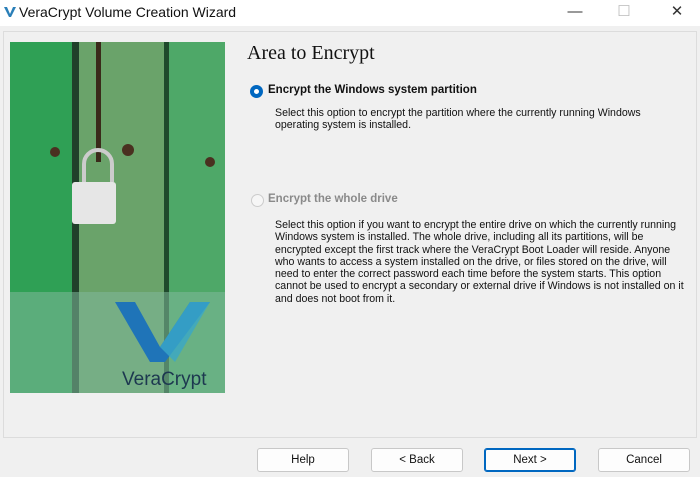  What do you see at coordinates (350, 13) in the screenshot?
I see `title-bar: VeraCrypt Volume Creation Wizard — ☐ ✕` at bounding box center [350, 13].